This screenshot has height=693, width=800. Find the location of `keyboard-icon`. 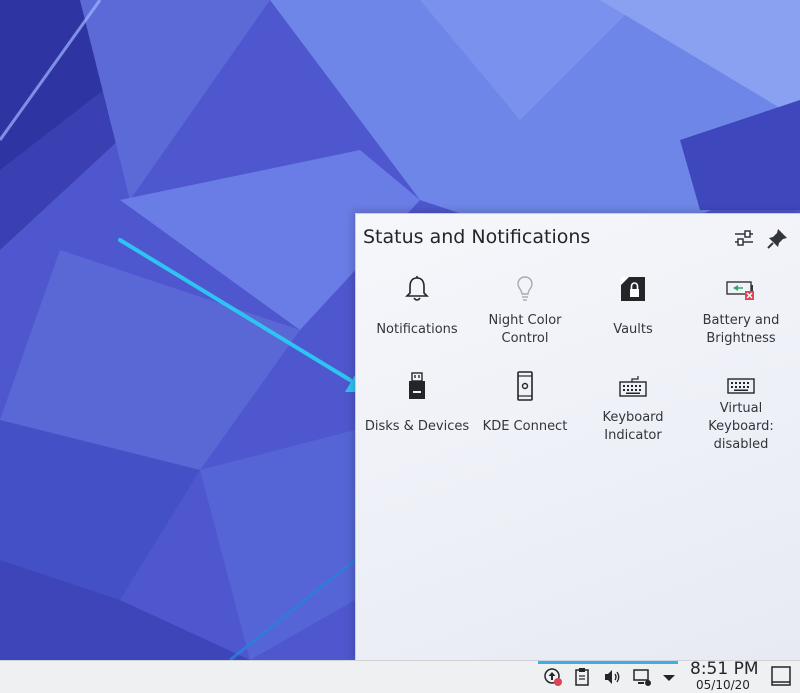

keyboard-icon is located at coordinates (633, 386).